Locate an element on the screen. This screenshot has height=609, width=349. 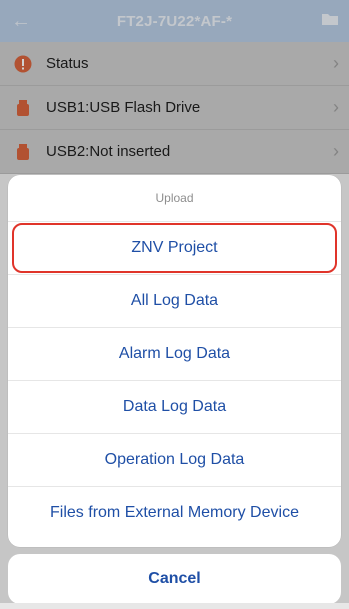
option-files-external-memory: Files from External Memory Device is located at coordinates (174, 513).